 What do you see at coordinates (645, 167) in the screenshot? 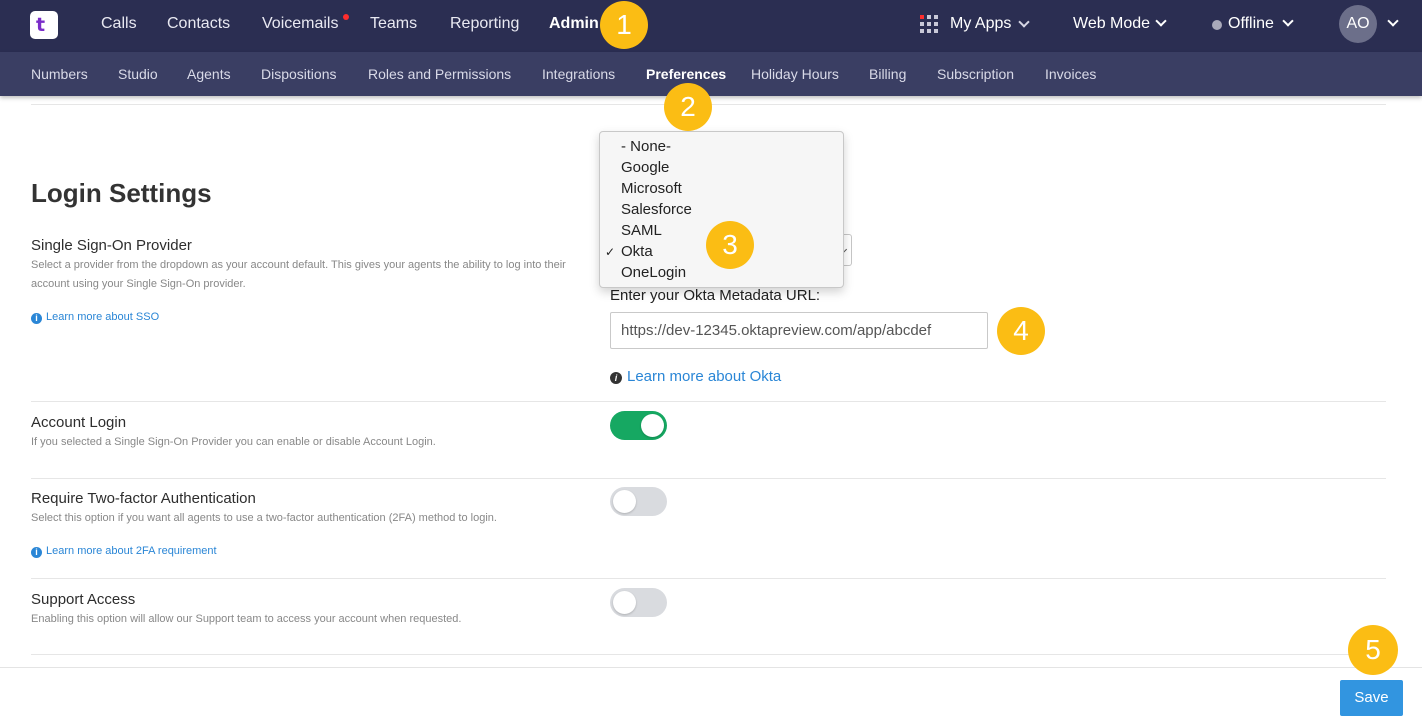
I see `dropdown-option-google: Google` at bounding box center [645, 167].